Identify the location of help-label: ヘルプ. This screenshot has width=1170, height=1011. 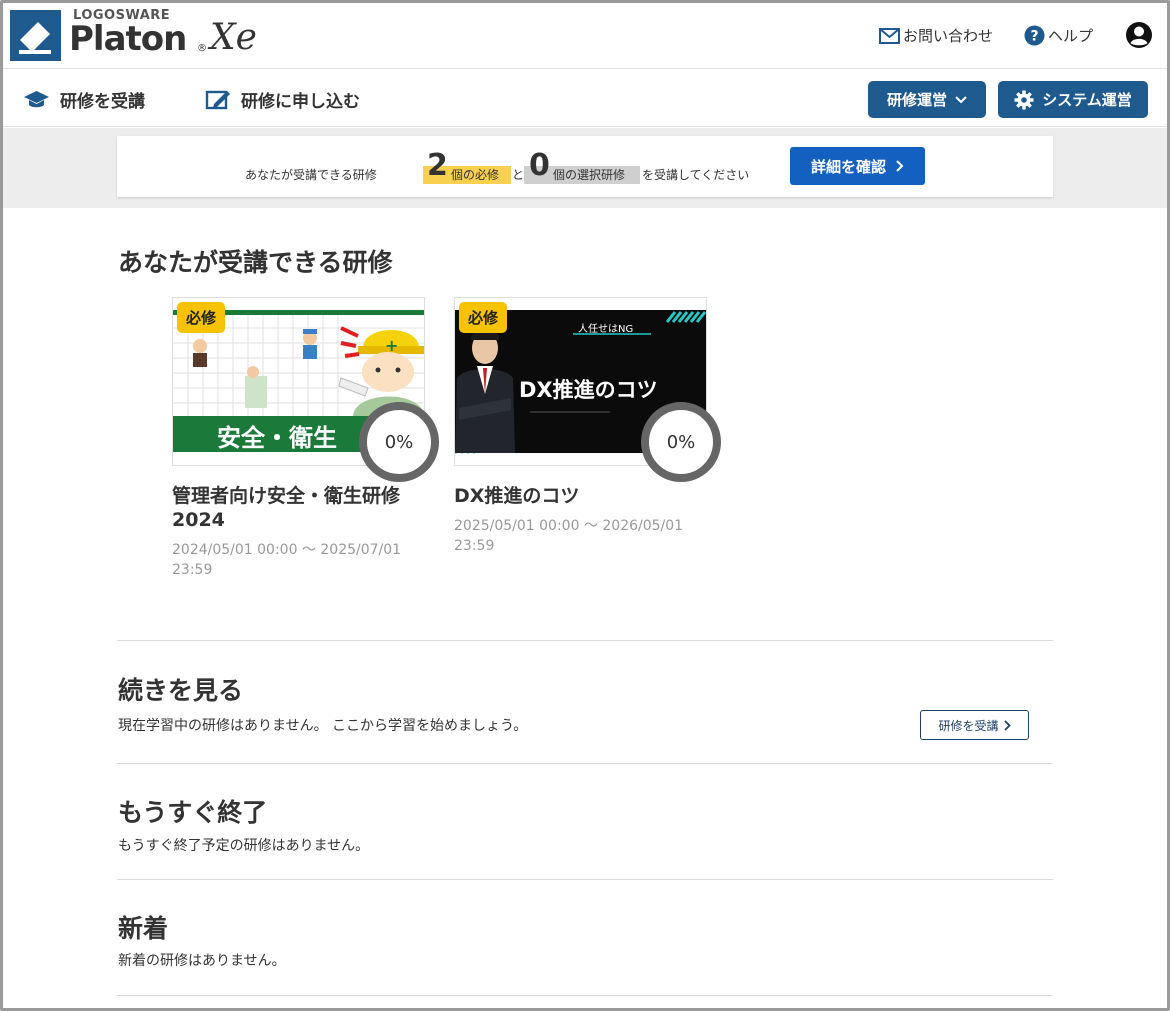
(1071, 36).